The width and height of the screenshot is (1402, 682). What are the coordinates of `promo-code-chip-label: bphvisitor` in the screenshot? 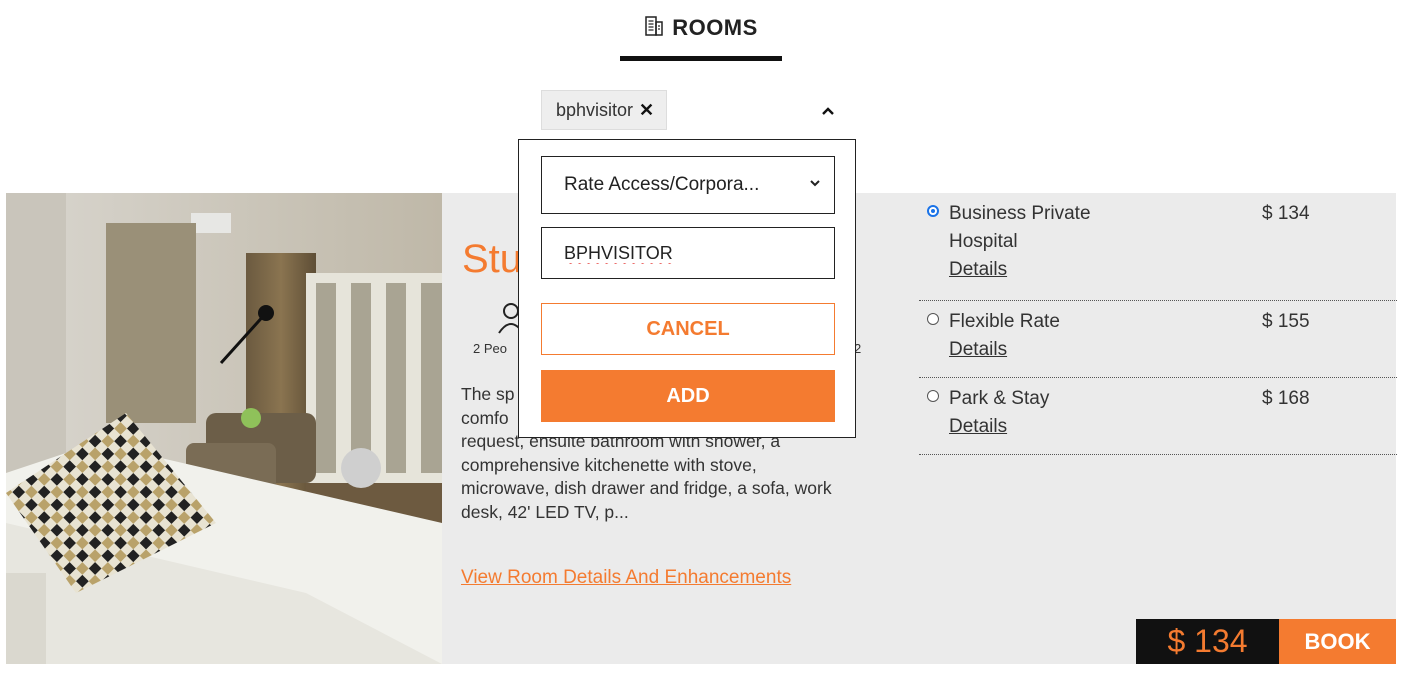 It's located at (595, 109).